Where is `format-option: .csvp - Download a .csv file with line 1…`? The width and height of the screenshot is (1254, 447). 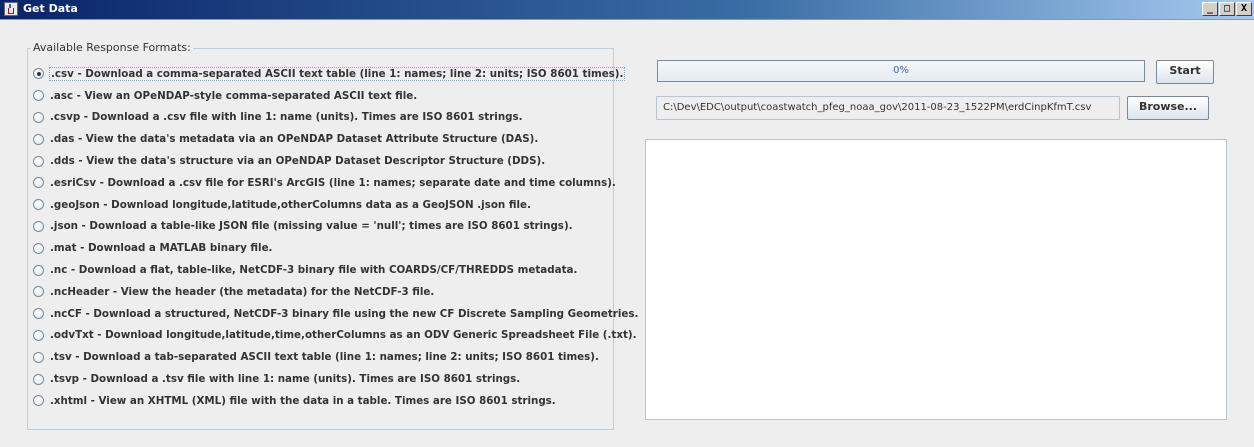 format-option: .csvp - Download a .csv file with line 1… is located at coordinates (336, 118).